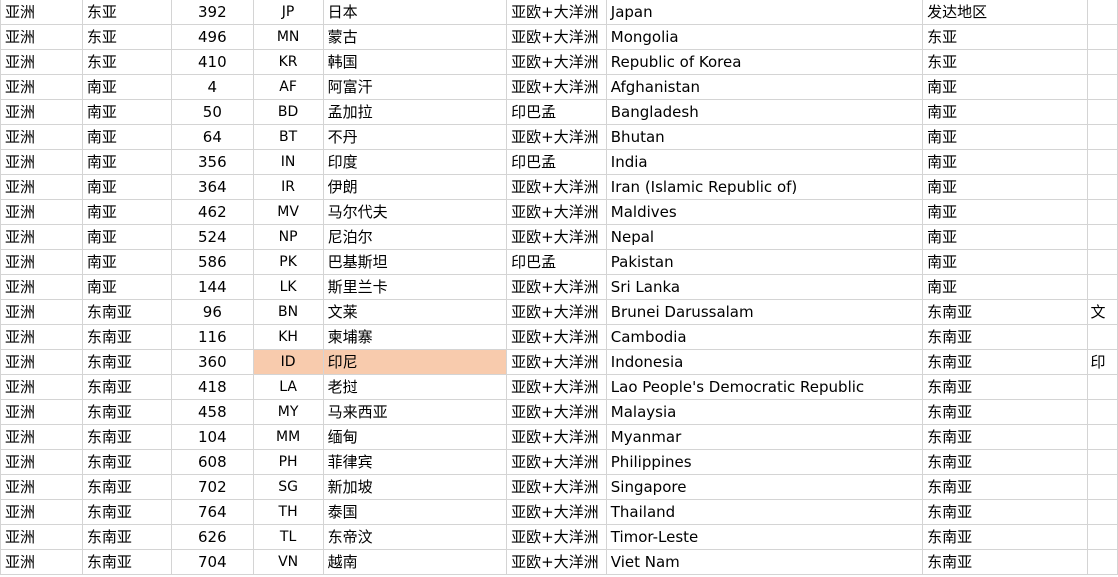 Image resolution: width=1118 pixels, height=577 pixels. Describe the element at coordinates (415, 212) in the screenshot. I see `cell-country-name-zh: 马尔代夫` at that location.